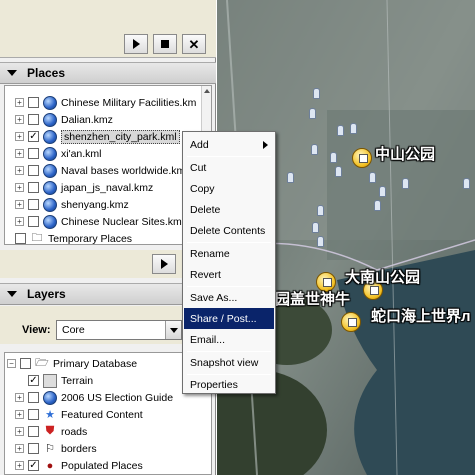  Describe the element at coordinates (165, 44) in the screenshot. I see `stop-button` at that location.